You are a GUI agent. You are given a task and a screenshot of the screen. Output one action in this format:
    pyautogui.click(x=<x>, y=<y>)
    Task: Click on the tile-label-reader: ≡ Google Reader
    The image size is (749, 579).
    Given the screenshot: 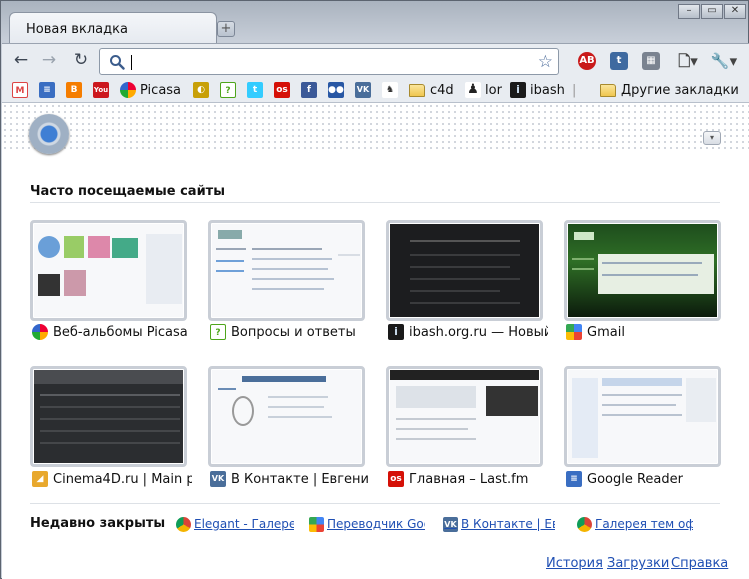 What is the action you would take?
    pyautogui.click(x=646, y=479)
    